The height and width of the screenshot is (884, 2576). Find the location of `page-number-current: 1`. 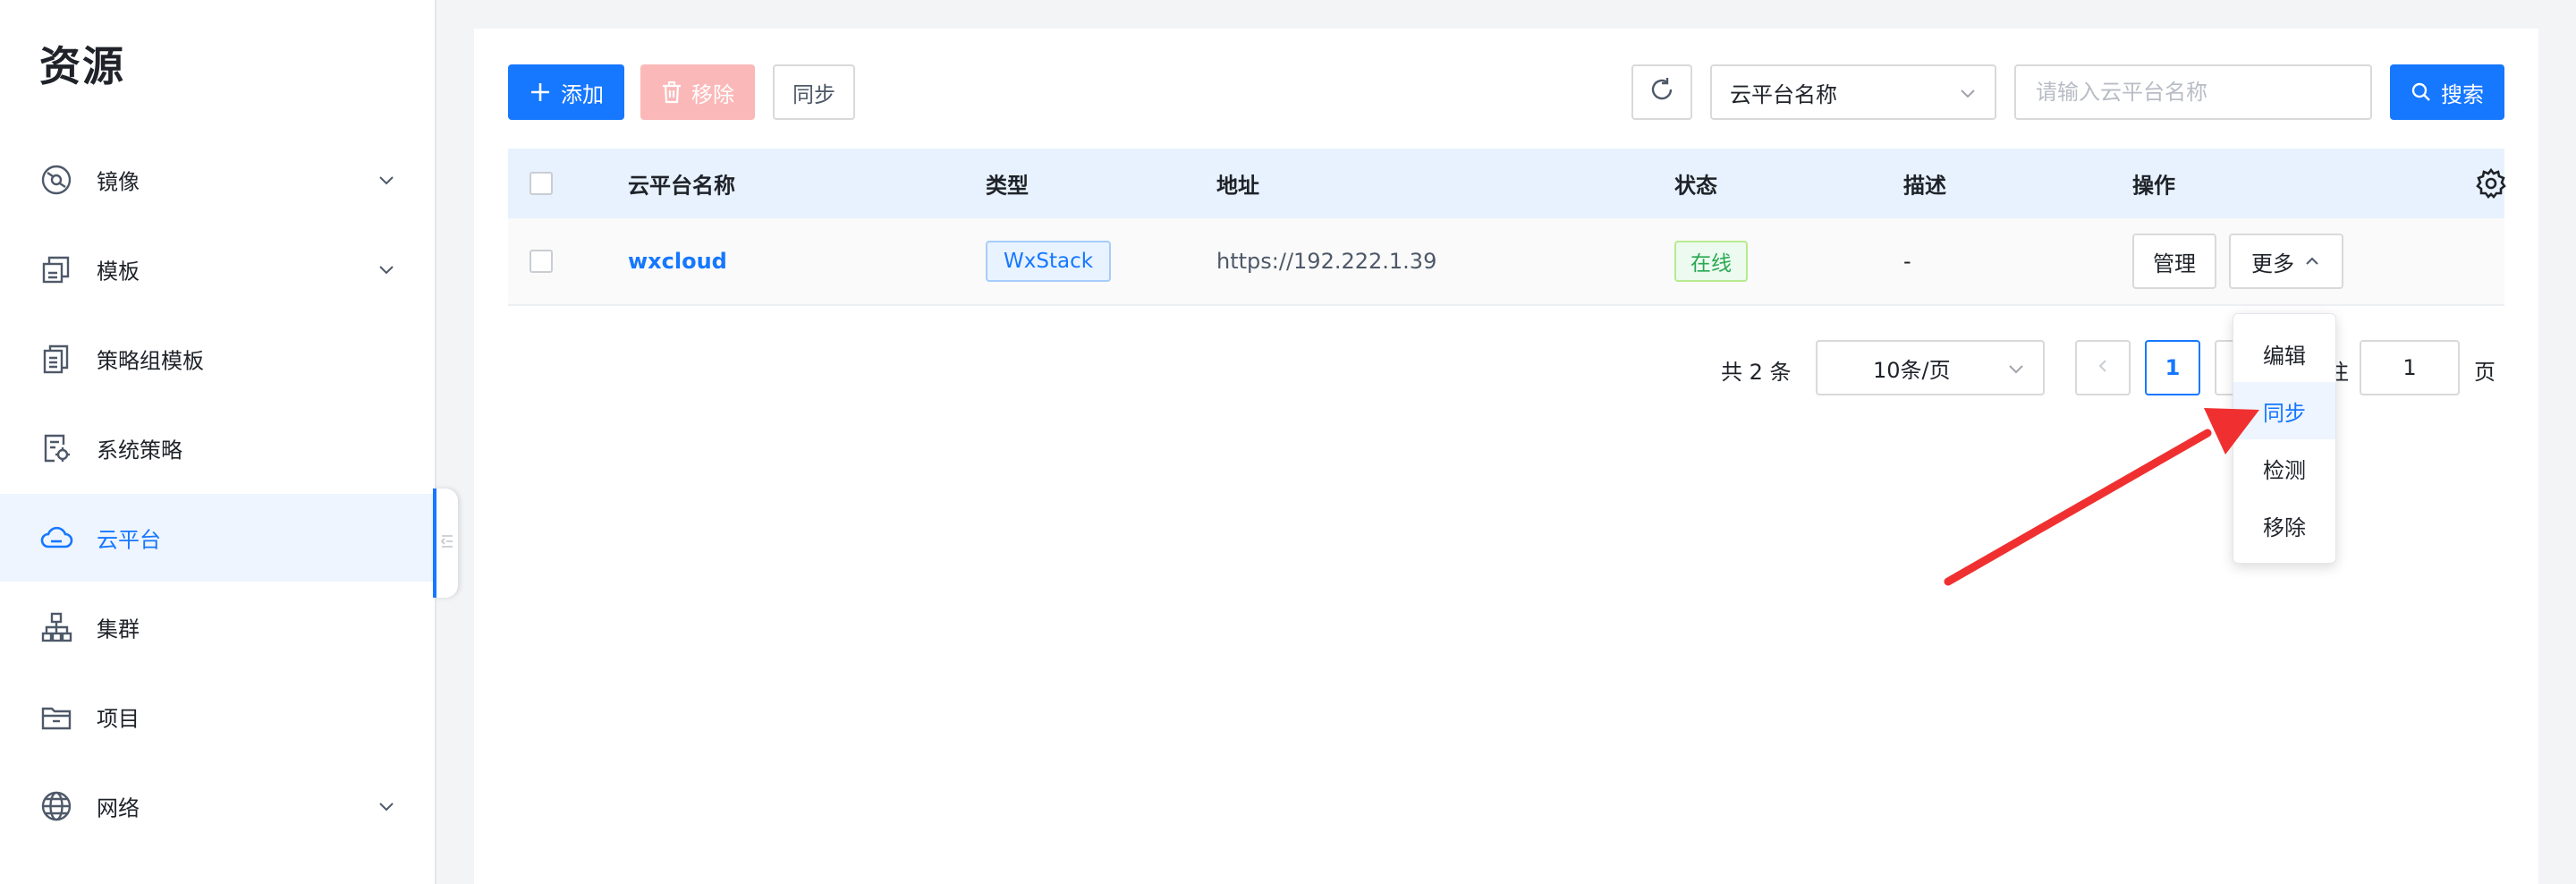

page-number-current: 1 is located at coordinates (2172, 367).